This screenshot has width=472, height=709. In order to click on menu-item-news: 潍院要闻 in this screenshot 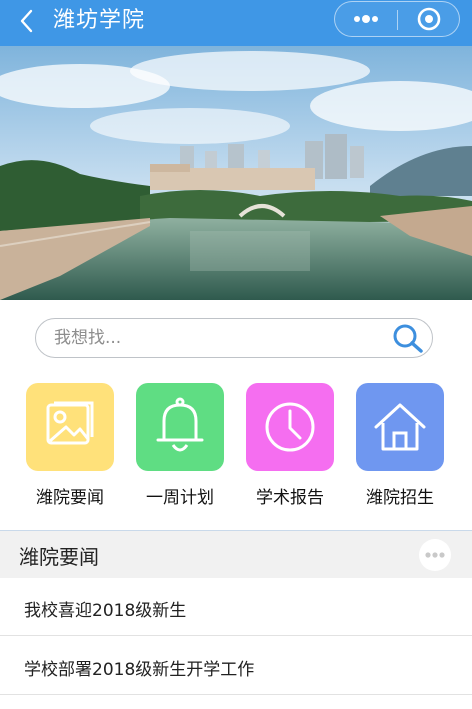, I will do `click(70, 448)`.